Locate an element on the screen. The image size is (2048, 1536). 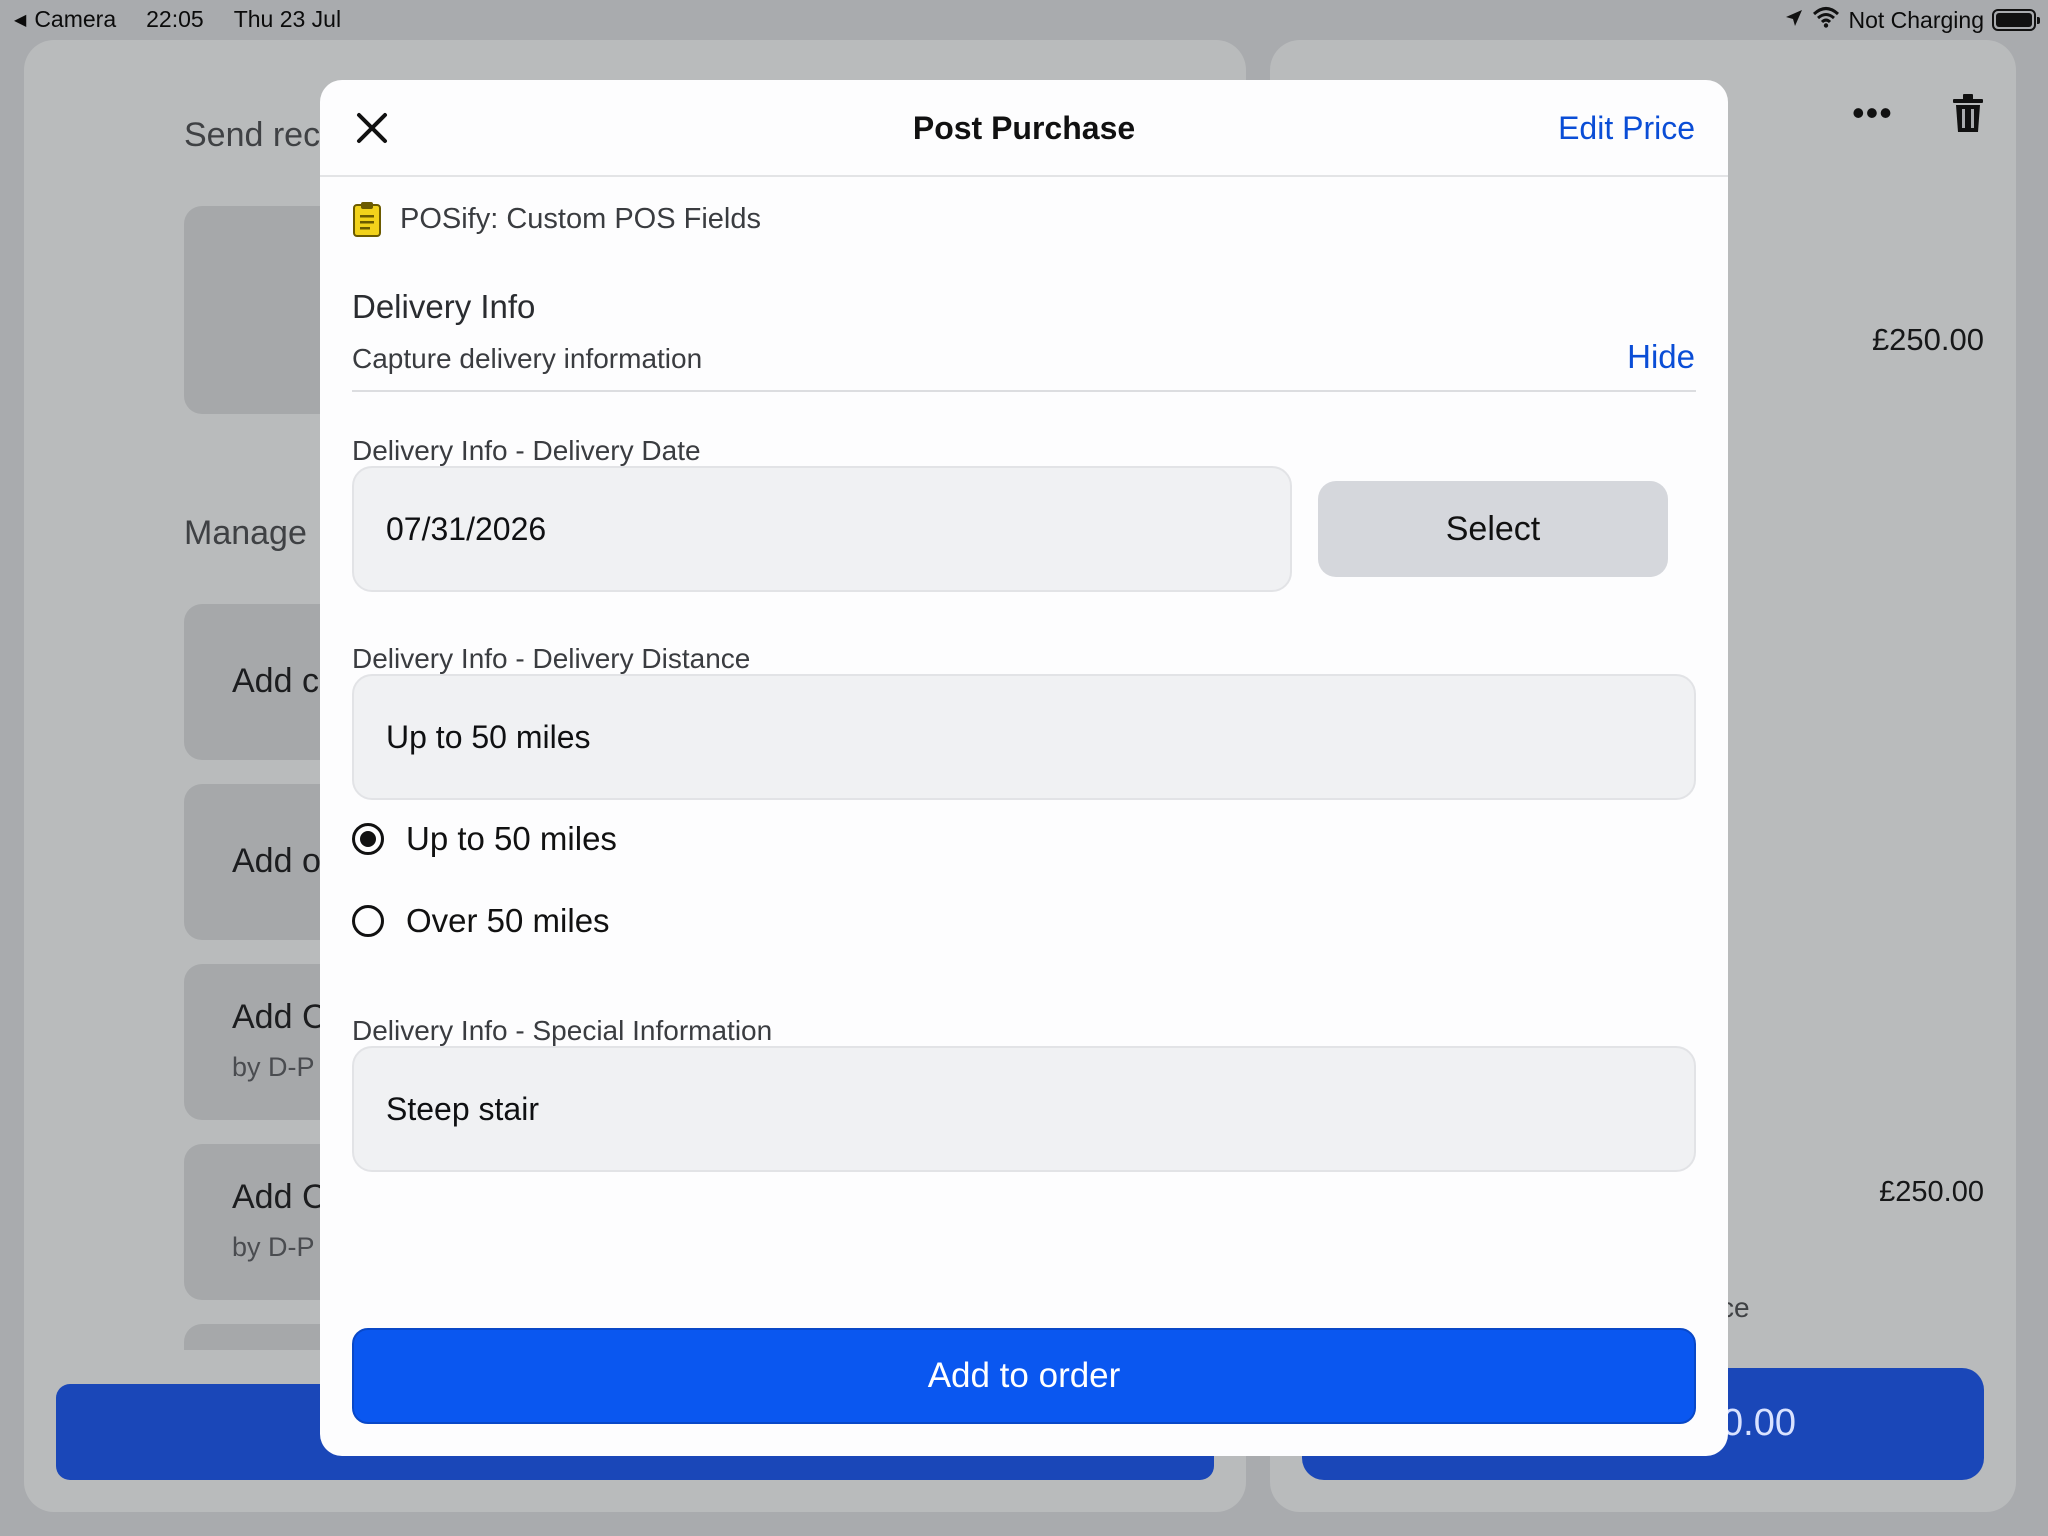
charging-status: Not Charging is located at coordinates (1916, 19).